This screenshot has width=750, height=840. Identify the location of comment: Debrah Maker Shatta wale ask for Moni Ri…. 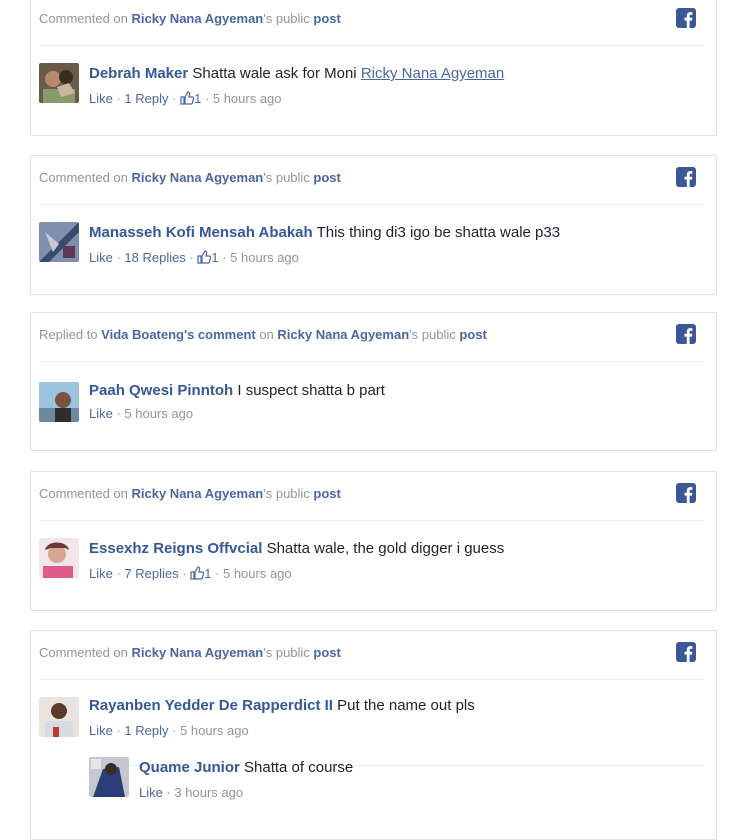
(377, 93).